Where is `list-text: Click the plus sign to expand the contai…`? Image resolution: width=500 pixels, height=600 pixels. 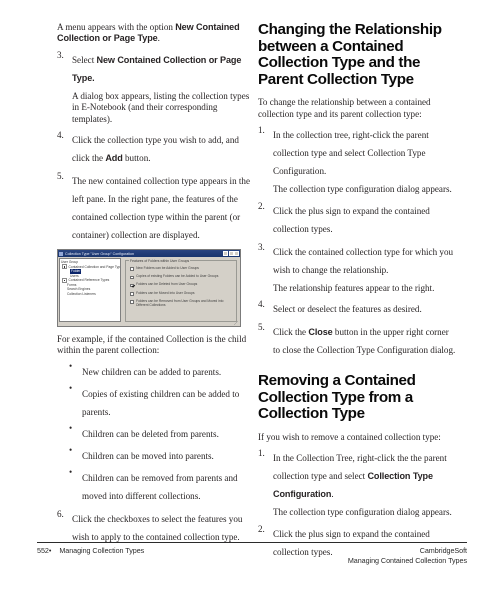 list-text: Click the plus sign to expand the contai… is located at coordinates (351, 219).